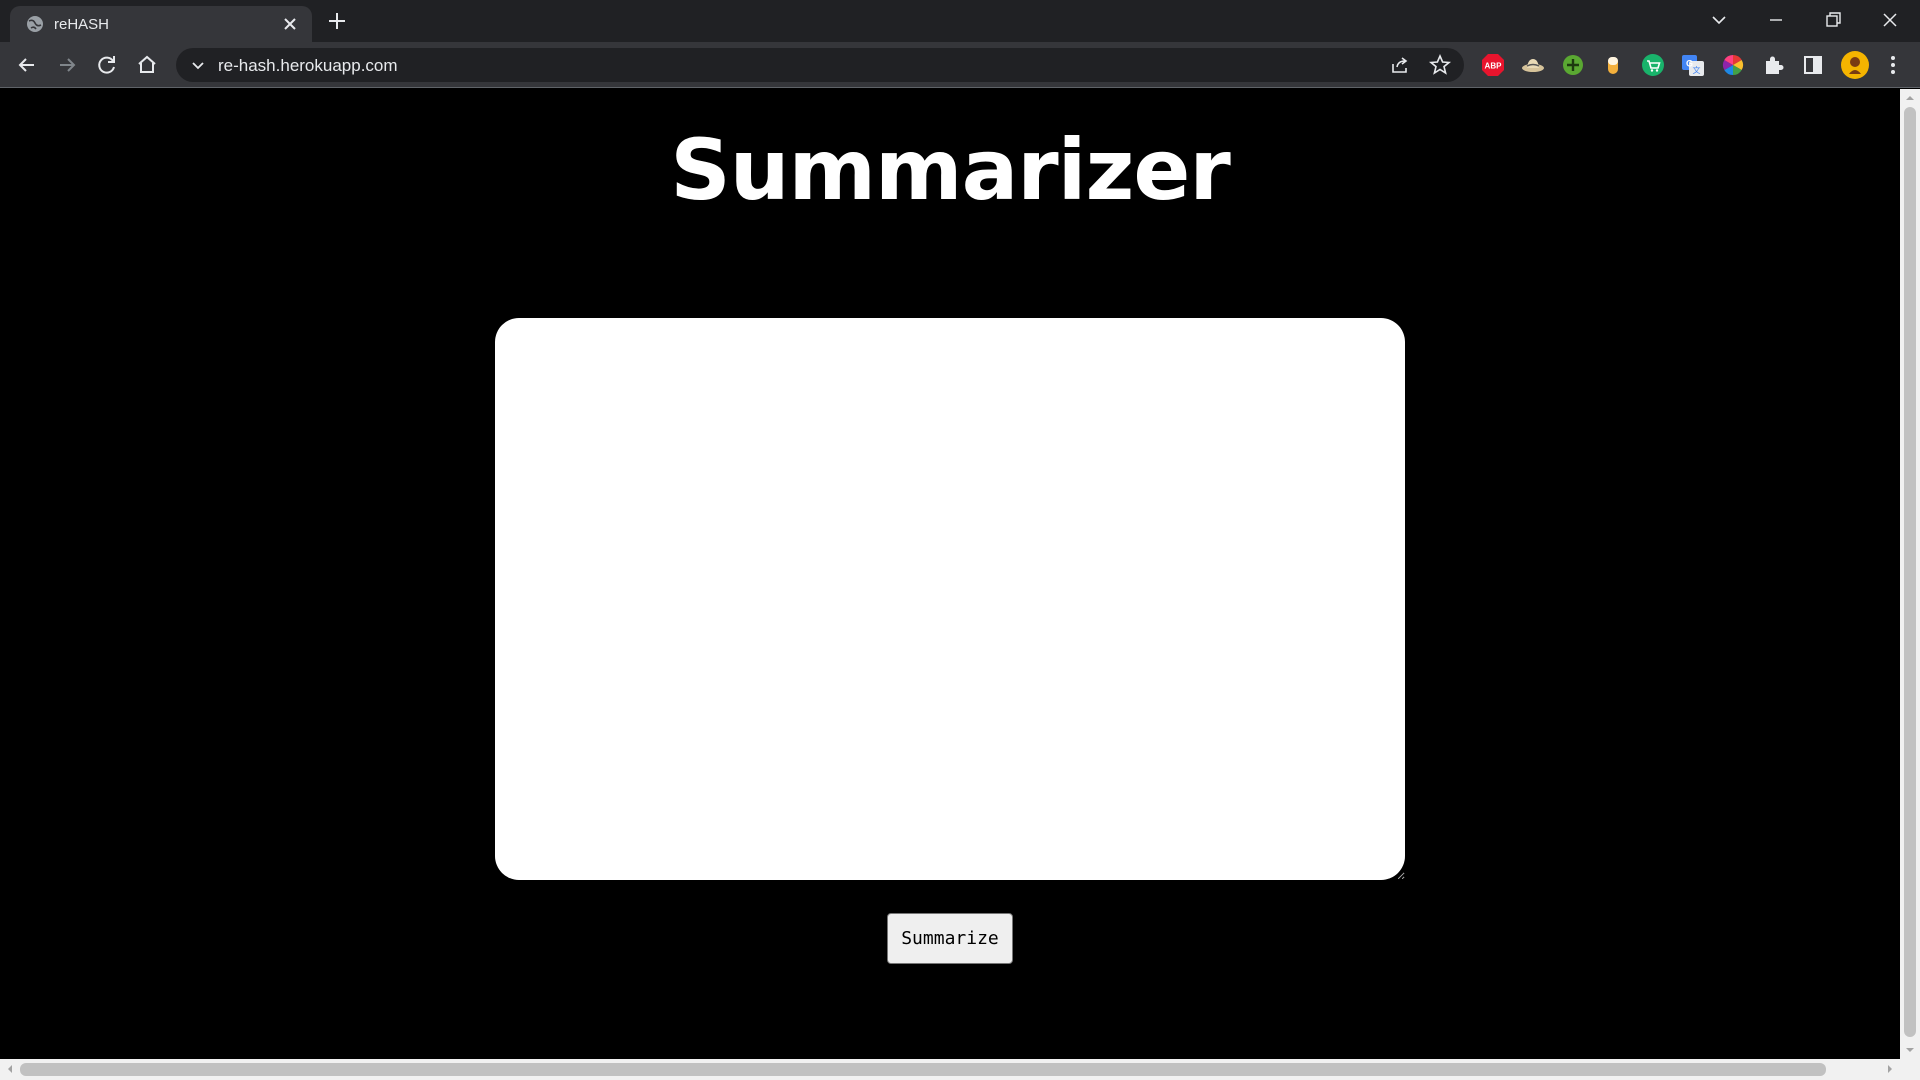 Image resolution: width=1920 pixels, height=1080 pixels. What do you see at coordinates (923, 1069) in the screenshot?
I see `horizontal-scroll-thumb` at bounding box center [923, 1069].